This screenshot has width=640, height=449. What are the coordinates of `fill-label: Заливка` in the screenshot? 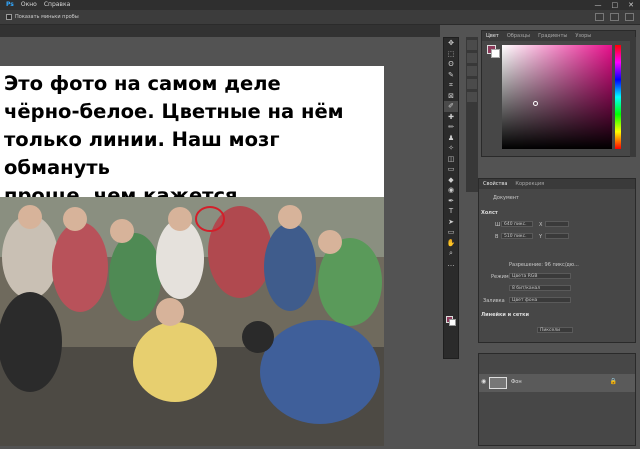 It's located at (494, 301).